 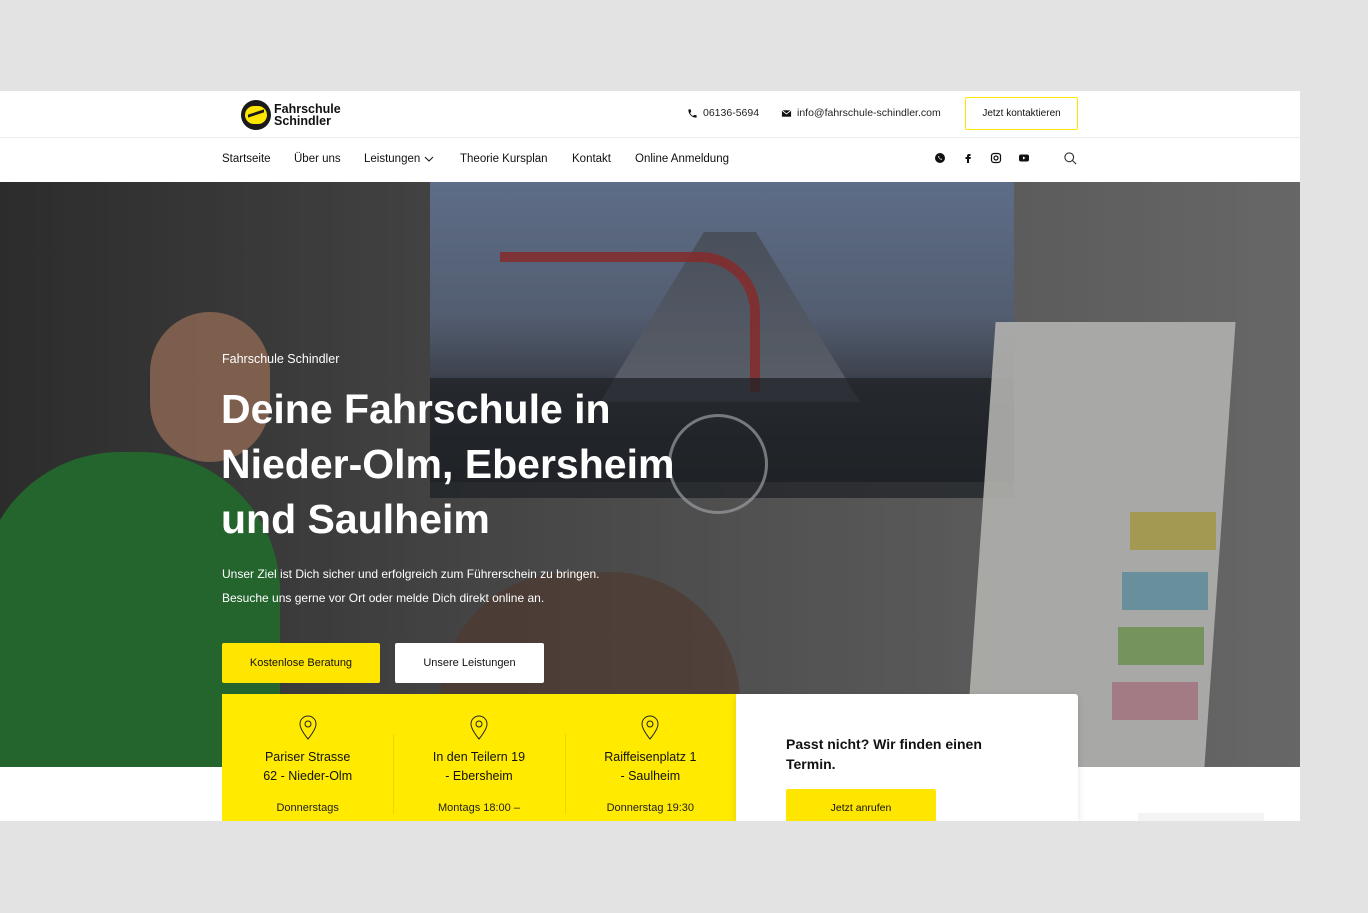 I want to click on phone-link: 06136-5694, so click(x=723, y=113).